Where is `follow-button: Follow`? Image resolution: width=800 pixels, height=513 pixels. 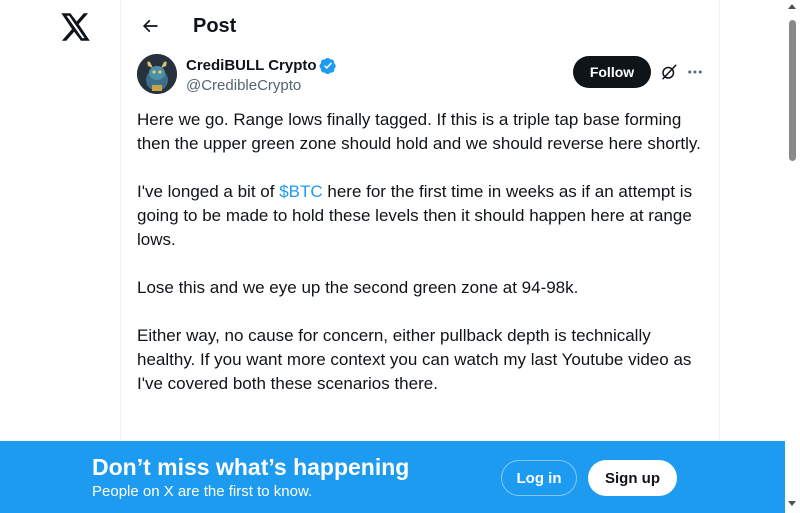 follow-button: Follow is located at coordinates (612, 72).